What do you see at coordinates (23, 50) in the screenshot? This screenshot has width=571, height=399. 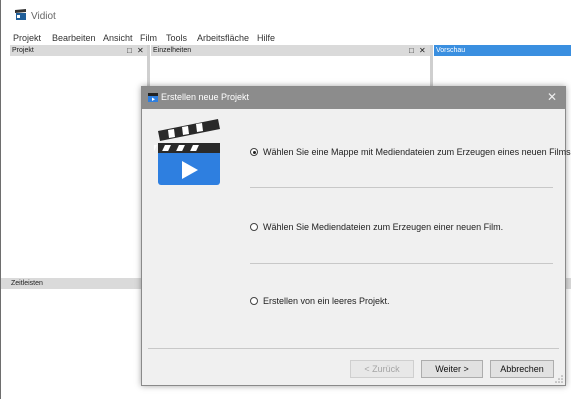 I see `pane-title-projekt: Projekt` at bounding box center [23, 50].